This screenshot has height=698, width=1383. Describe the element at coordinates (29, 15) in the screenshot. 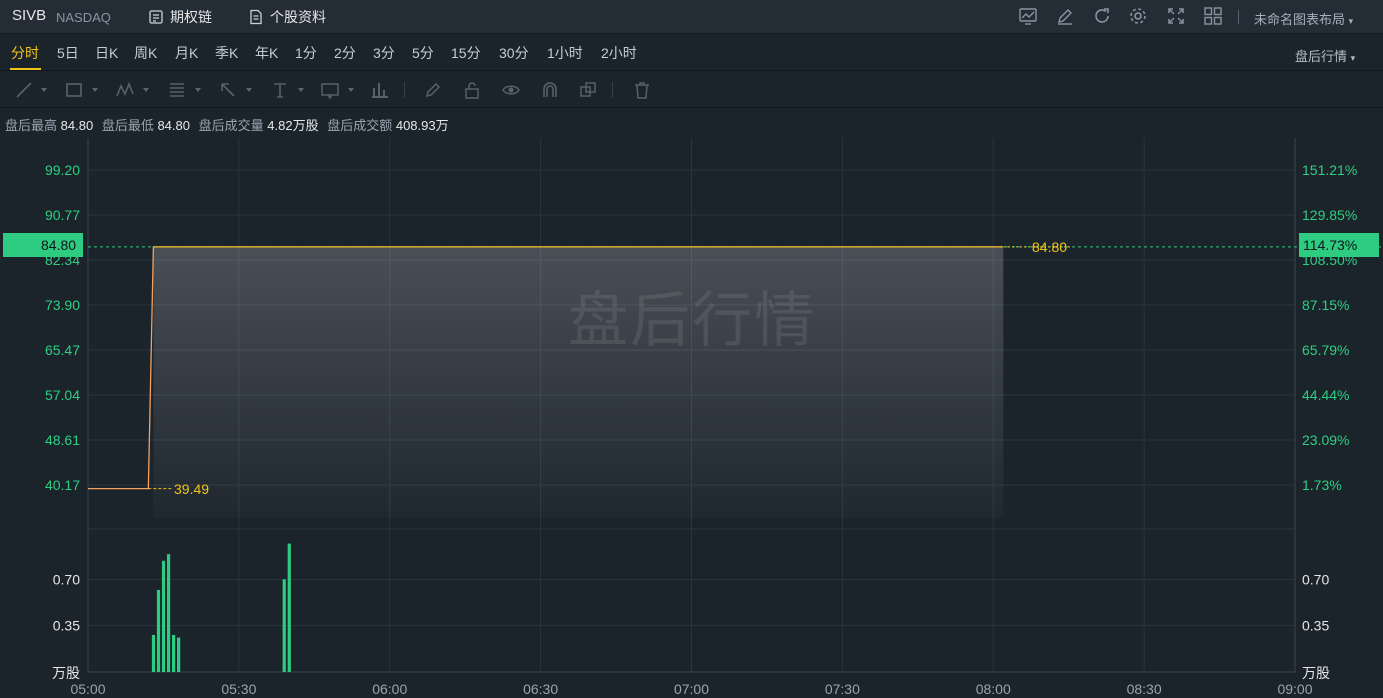

I see `ticker-symbol: SIVB` at that location.